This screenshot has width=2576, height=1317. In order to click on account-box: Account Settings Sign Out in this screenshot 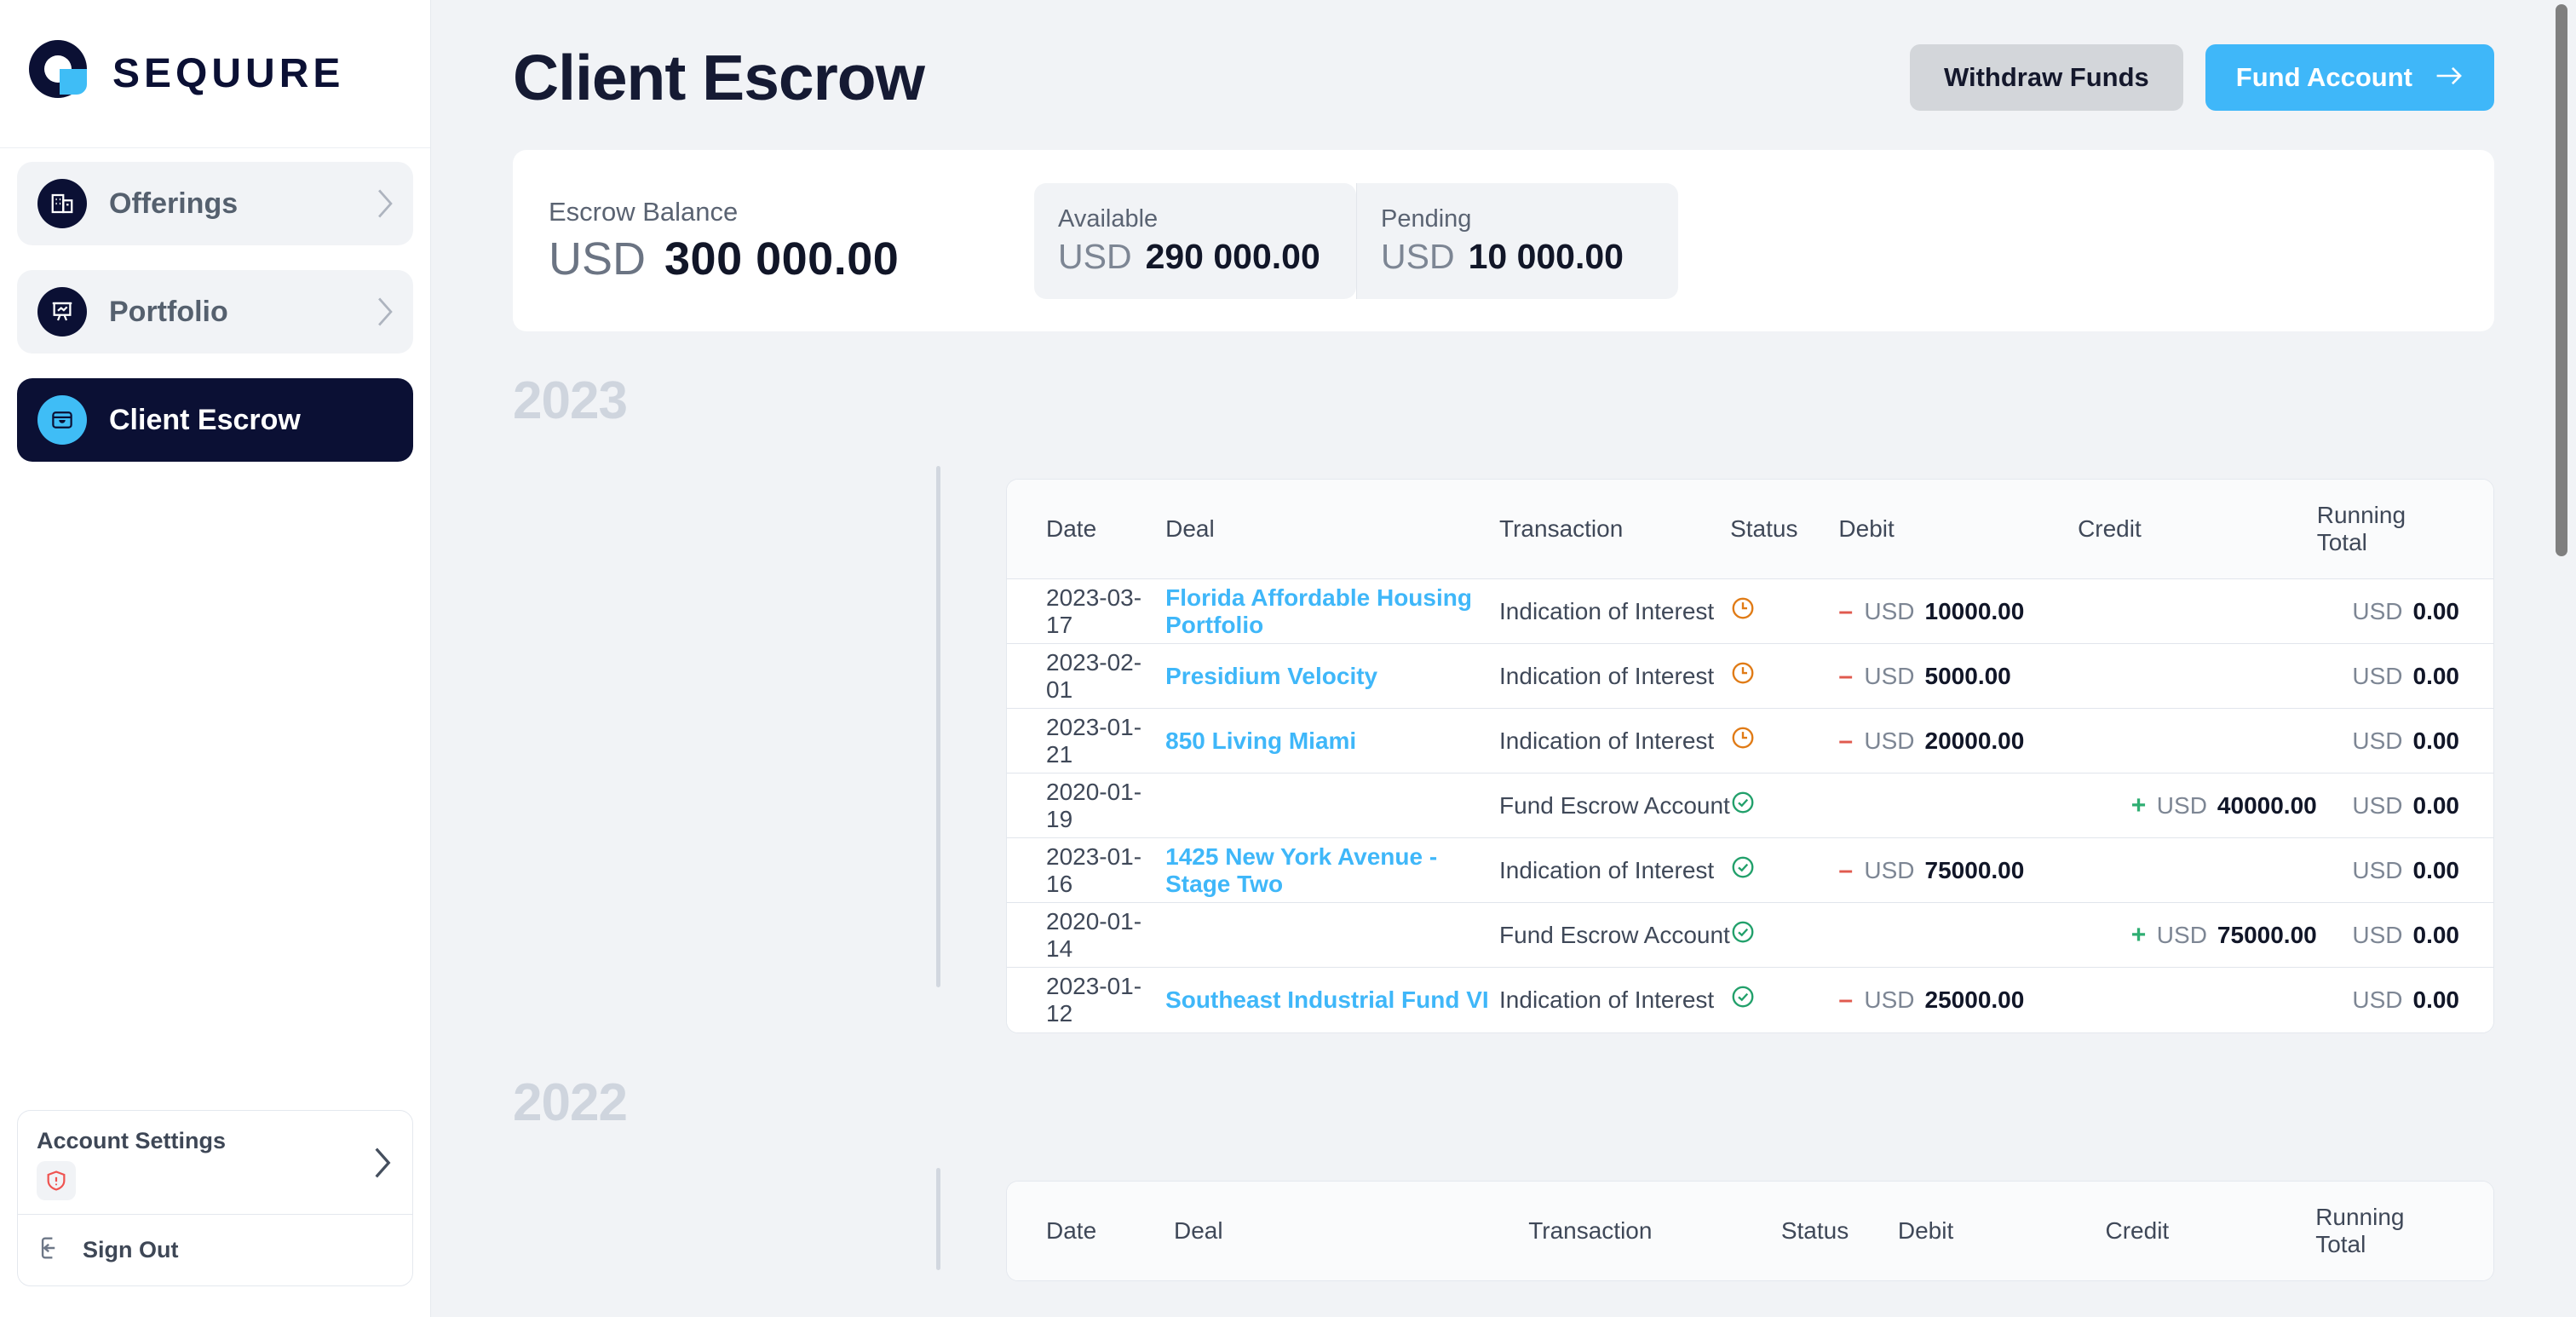, I will do `click(215, 1198)`.